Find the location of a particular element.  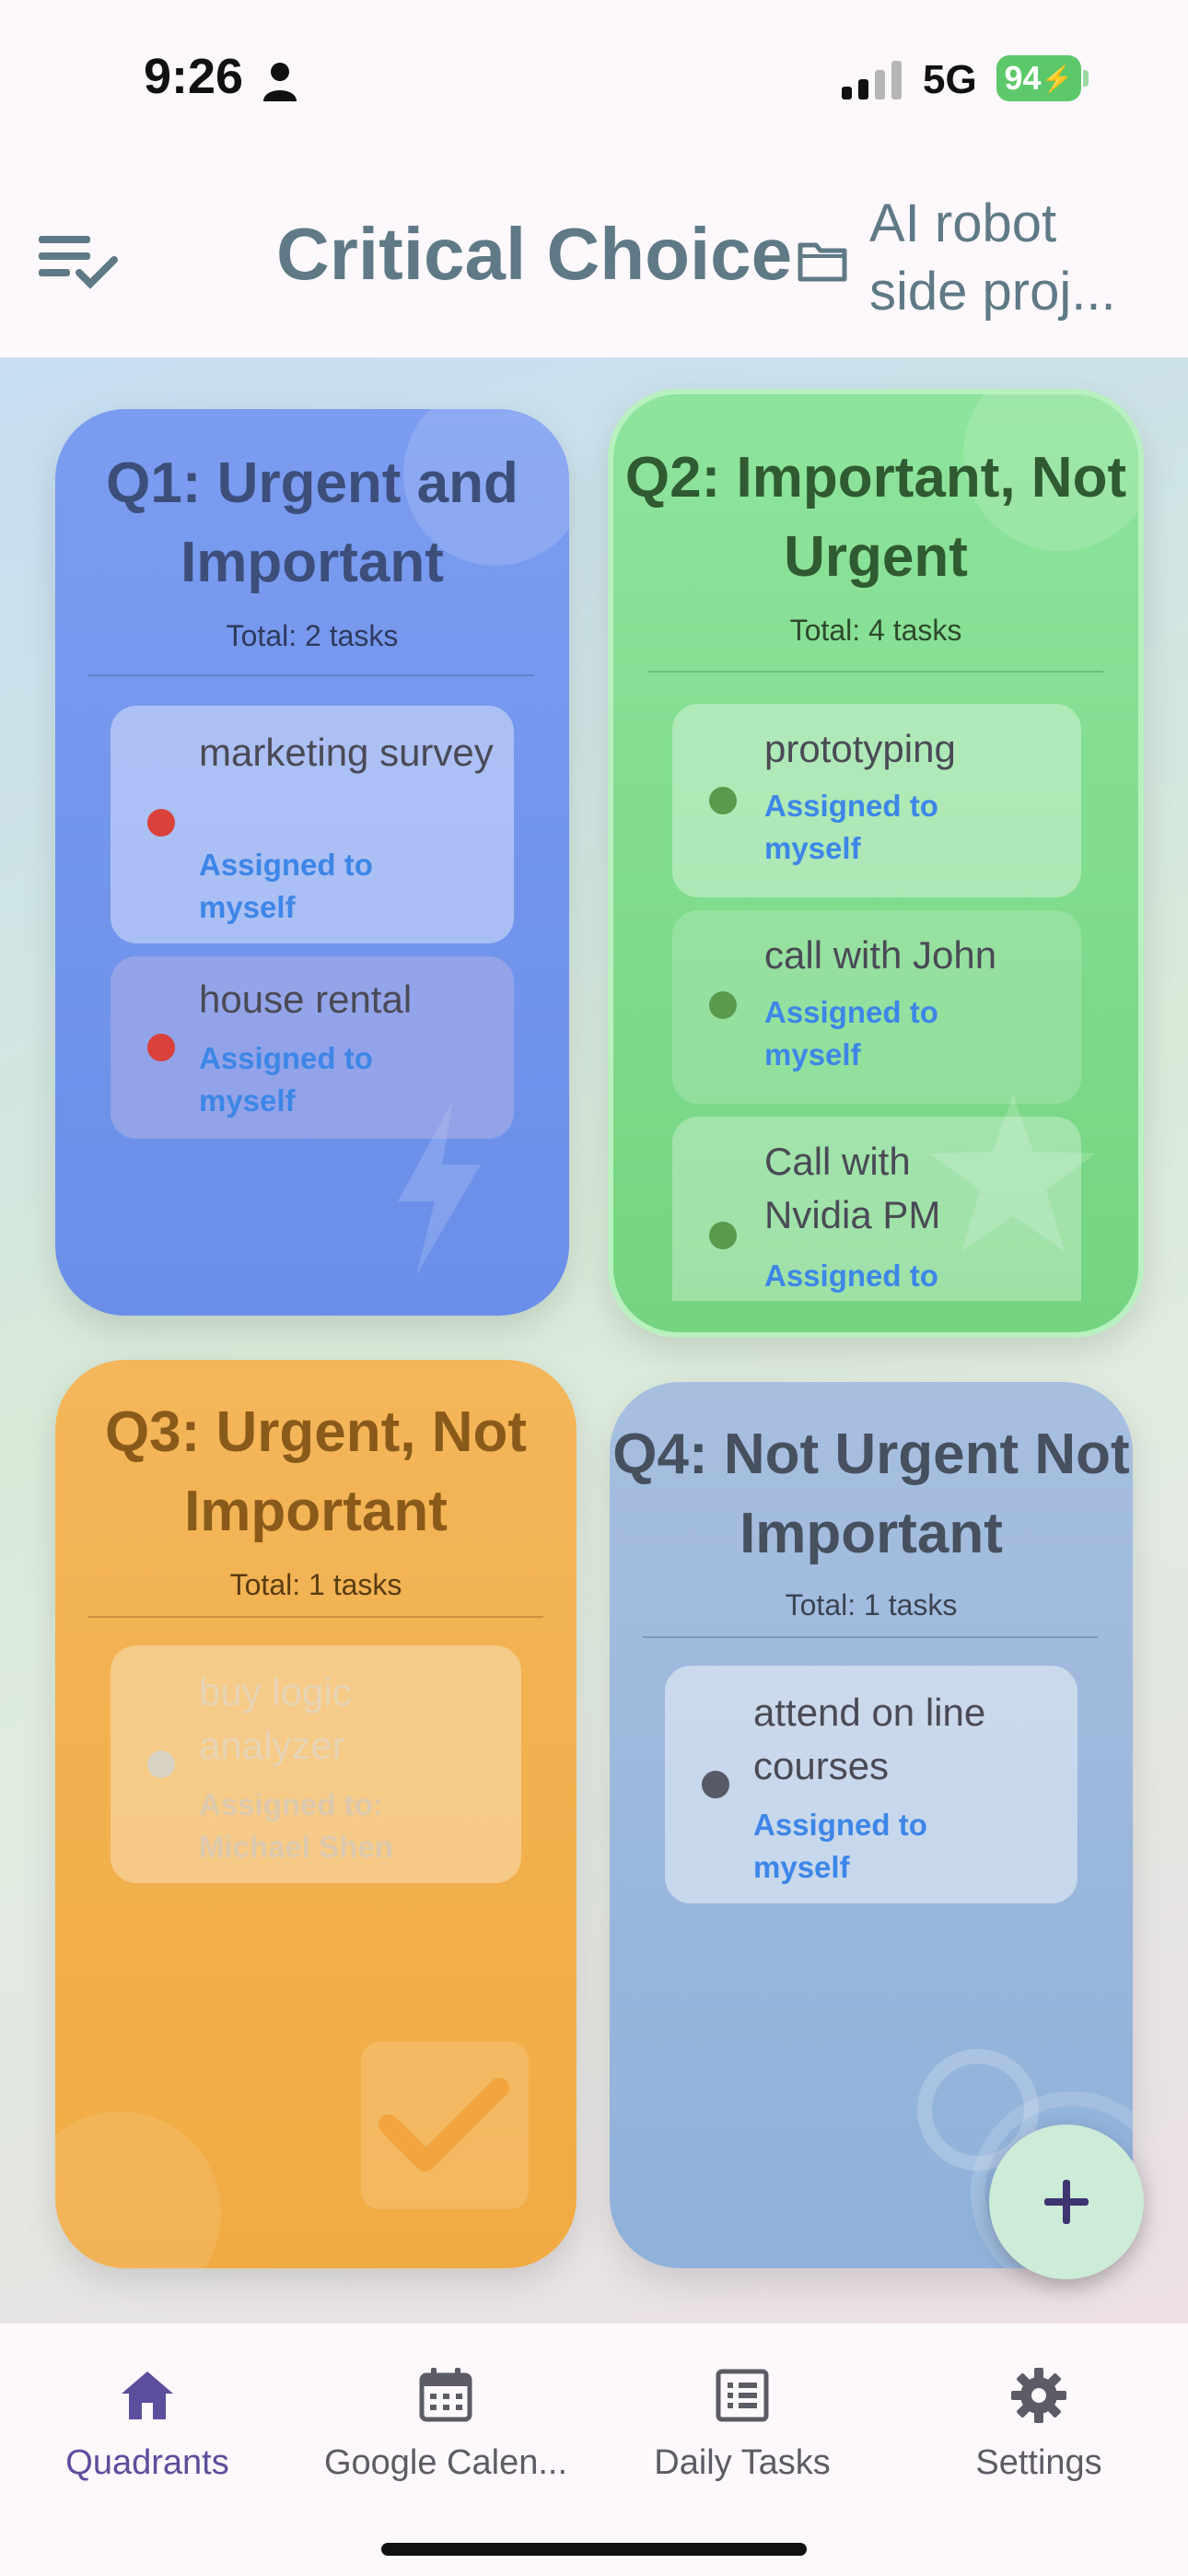

task-assignee: Assigned to is located at coordinates (851, 1276).